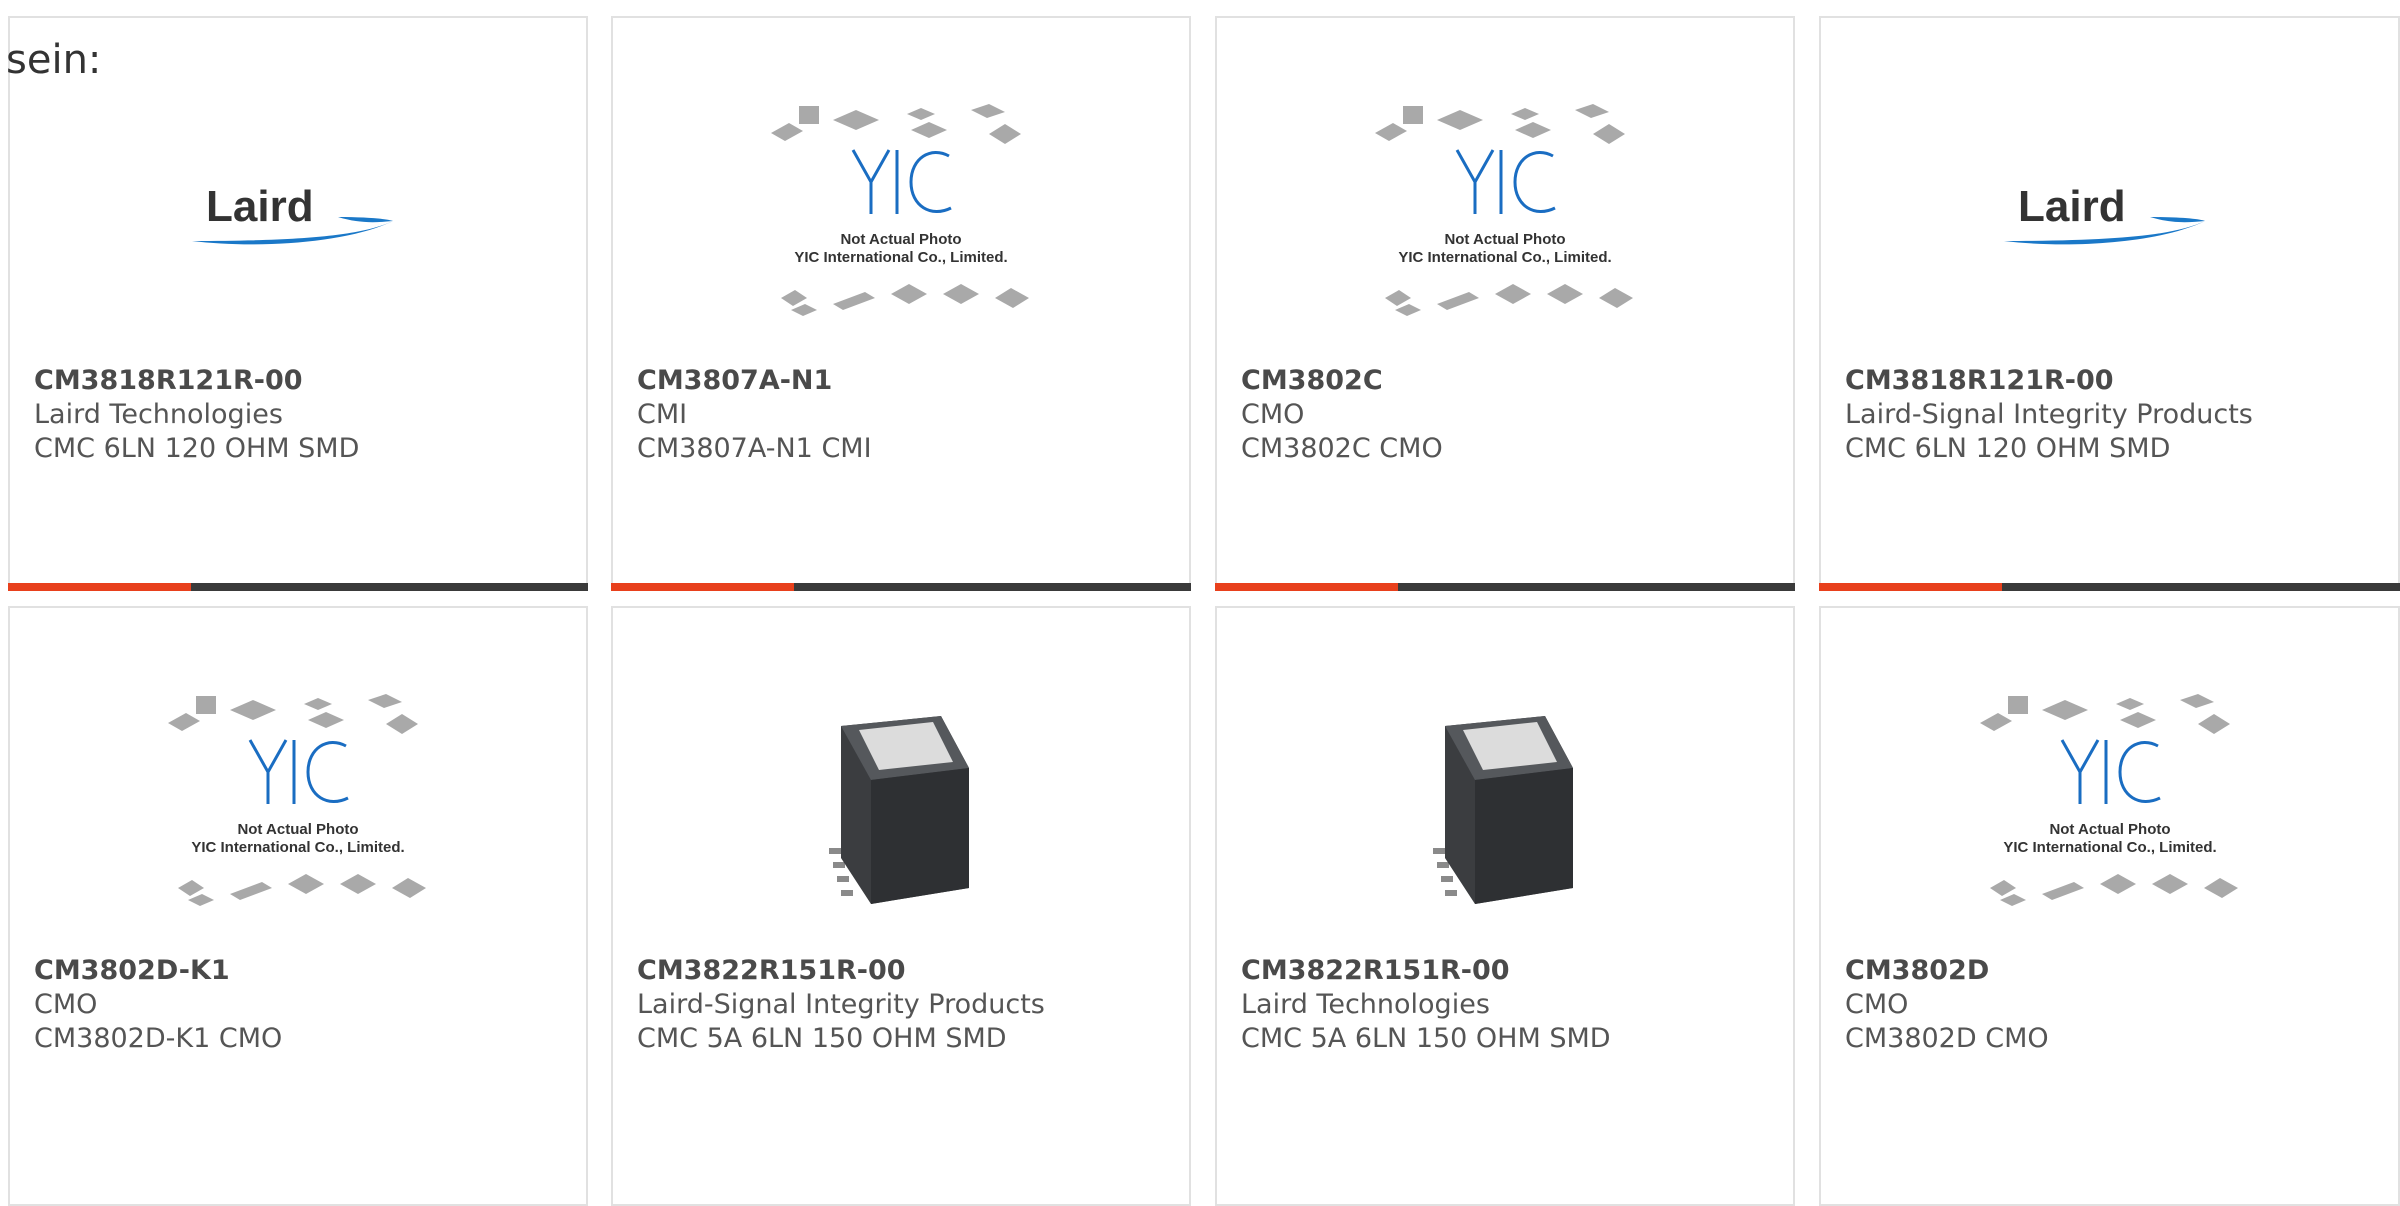 Image resolution: width=2400 pixels, height=1206 pixels. Describe the element at coordinates (754, 448) in the screenshot. I see `description: CM3807A-N1 CMI` at that location.